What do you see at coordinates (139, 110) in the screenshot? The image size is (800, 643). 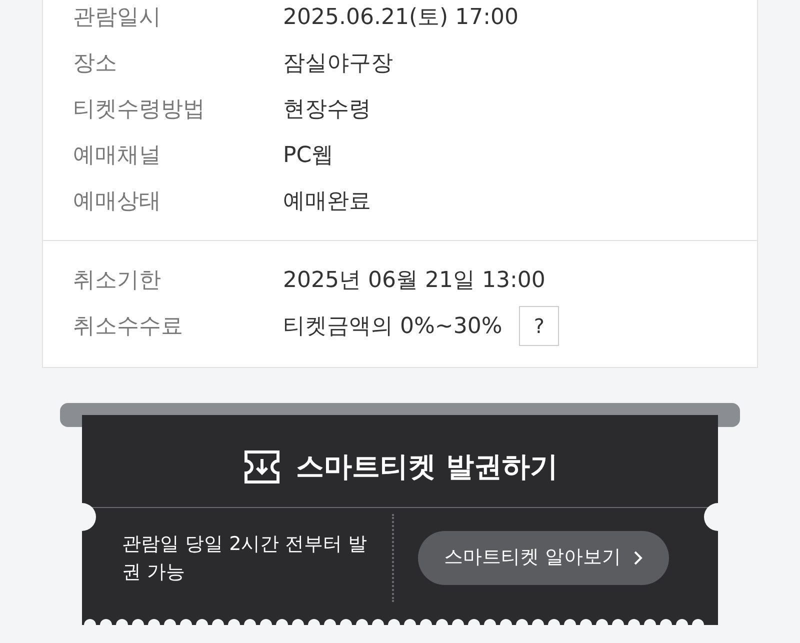 I see `field-label: 티켓수령방법` at bounding box center [139, 110].